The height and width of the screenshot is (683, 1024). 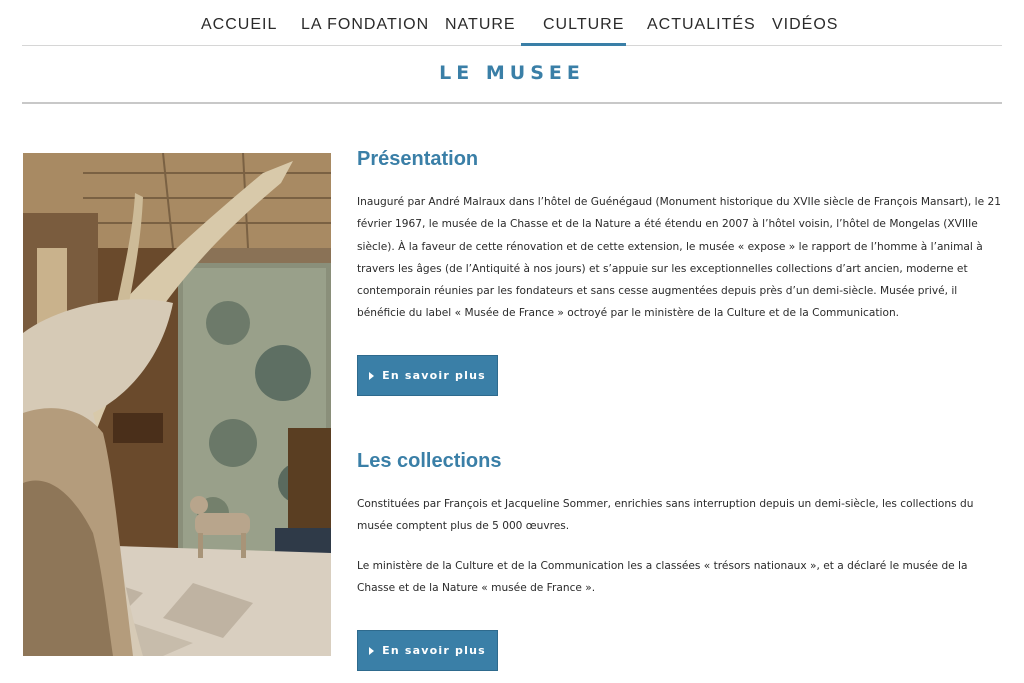 I want to click on nav-item-nature: NATURE, so click(x=480, y=25).